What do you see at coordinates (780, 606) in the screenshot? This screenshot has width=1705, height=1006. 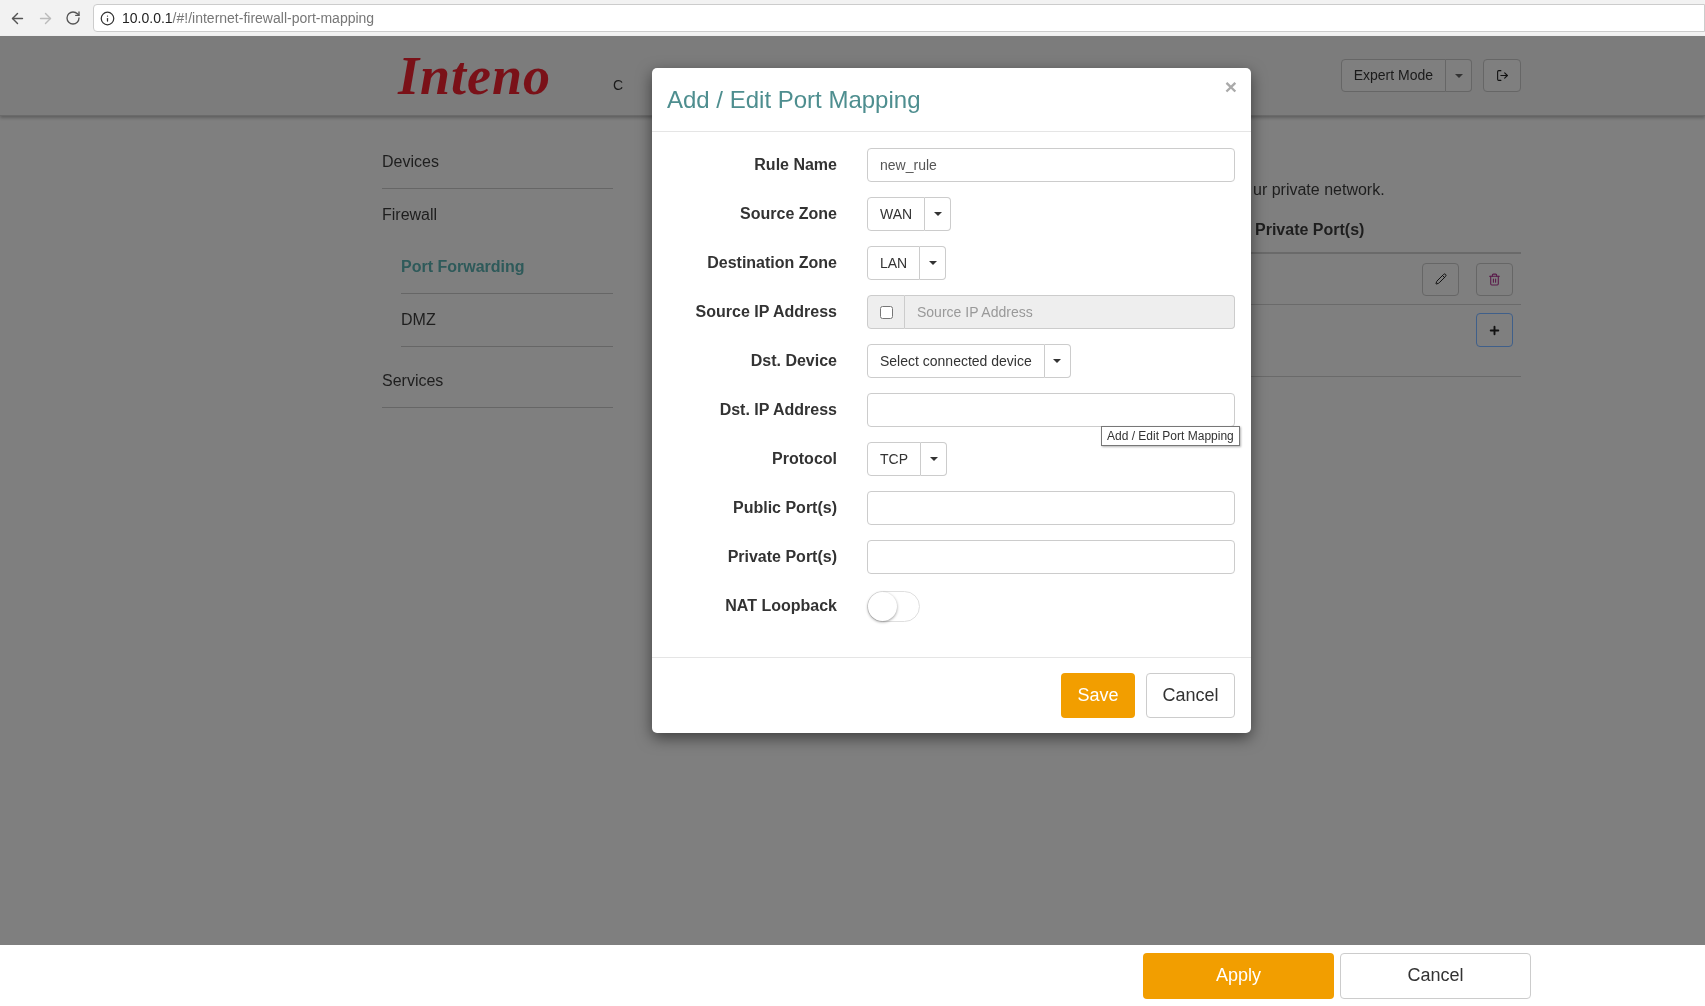 I see `field-label: NAT Loopback` at bounding box center [780, 606].